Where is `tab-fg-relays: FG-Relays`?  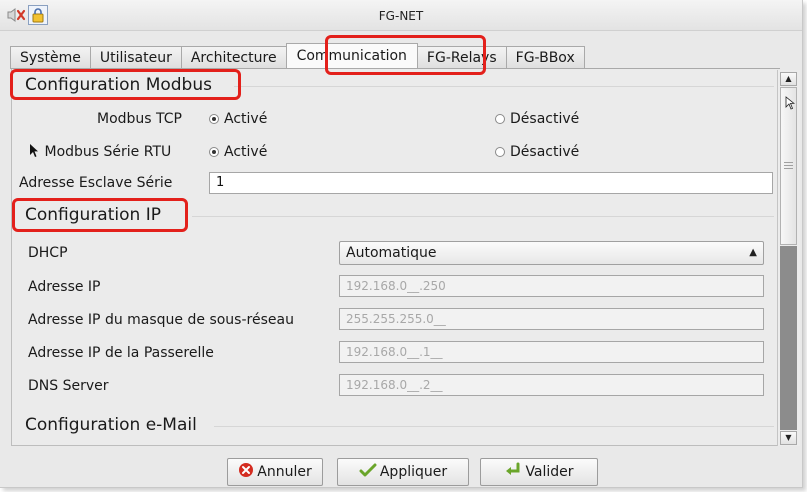
tab-fg-relays: FG-Relays is located at coordinates (461, 57).